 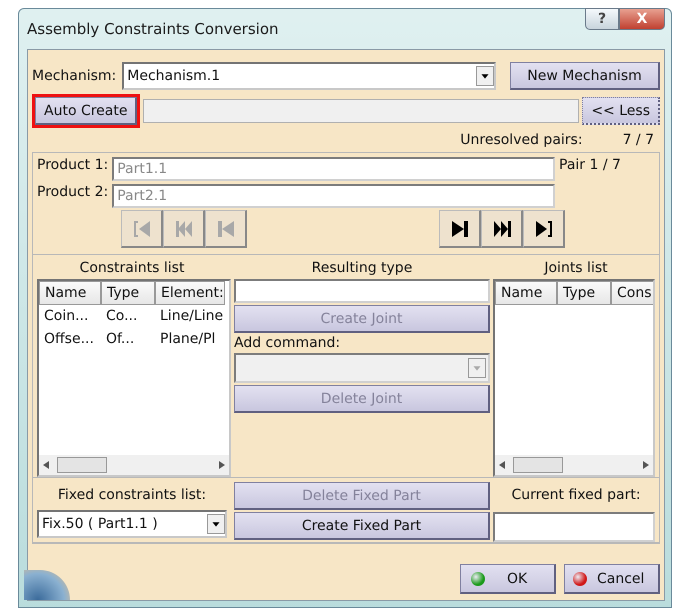 What do you see at coordinates (47, 585) in the screenshot?
I see `globe-logo-icon` at bounding box center [47, 585].